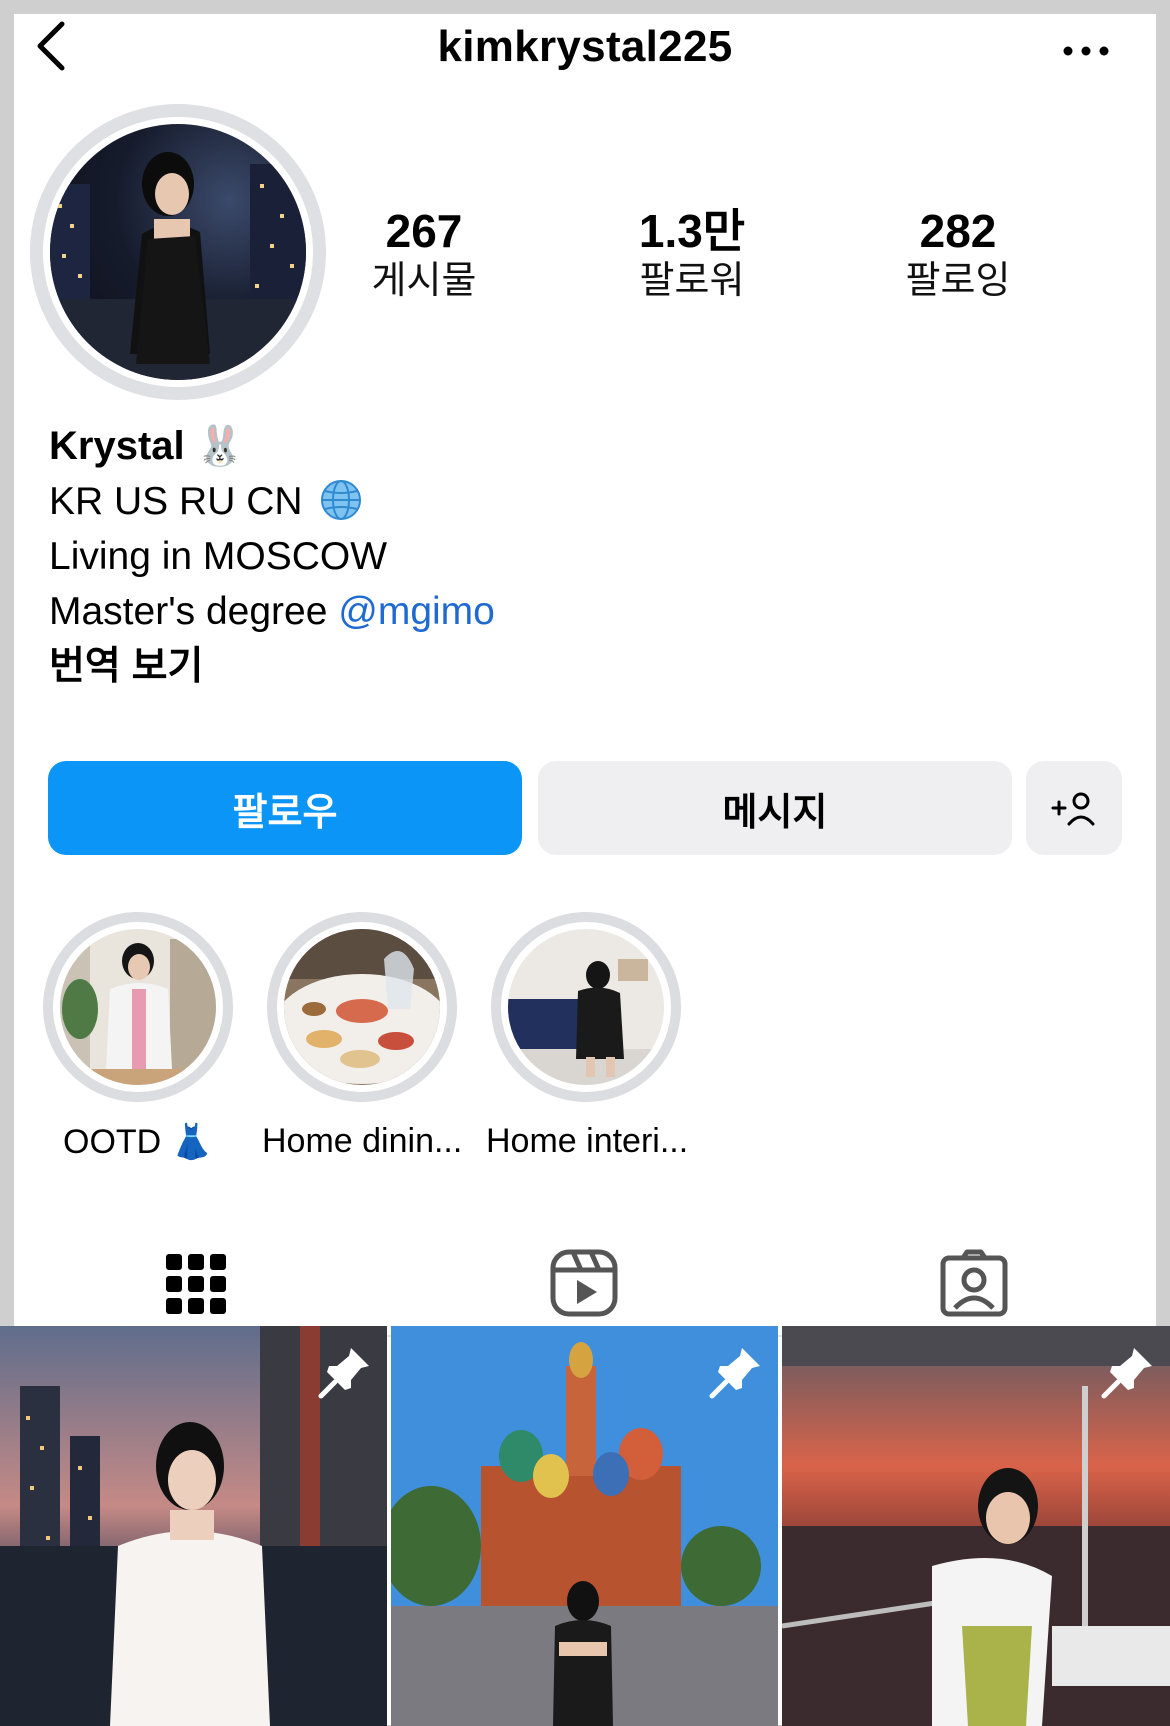 The height and width of the screenshot is (1726, 1170). What do you see at coordinates (272, 666) in the screenshot?
I see `see-translation-link: 번역 보기` at bounding box center [272, 666].